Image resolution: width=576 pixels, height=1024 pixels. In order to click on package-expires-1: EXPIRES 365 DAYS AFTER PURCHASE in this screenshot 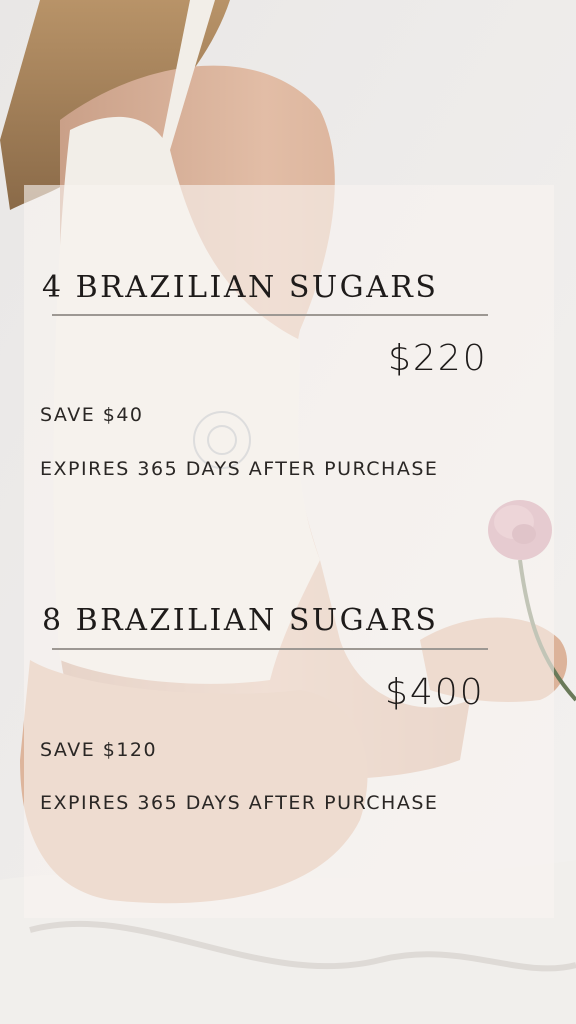, I will do `click(239, 469)`.